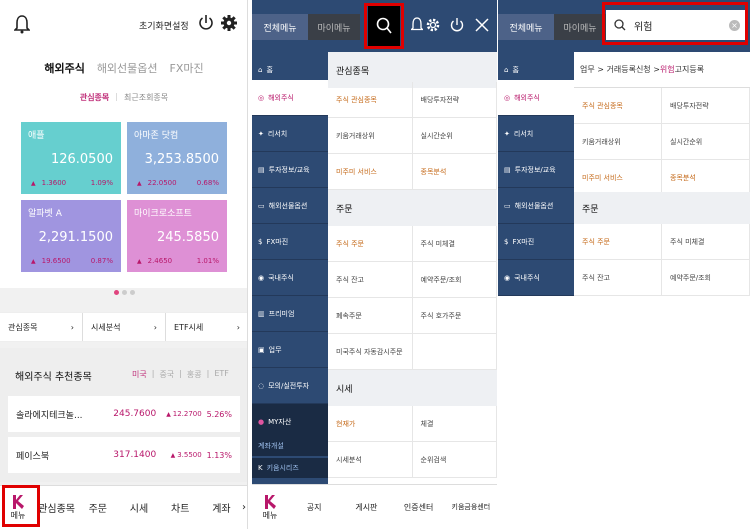 Image resolution: width=750 pixels, height=529 pixels. What do you see at coordinates (180, 507) in the screenshot?
I see `nav-chart: 차트` at bounding box center [180, 507].